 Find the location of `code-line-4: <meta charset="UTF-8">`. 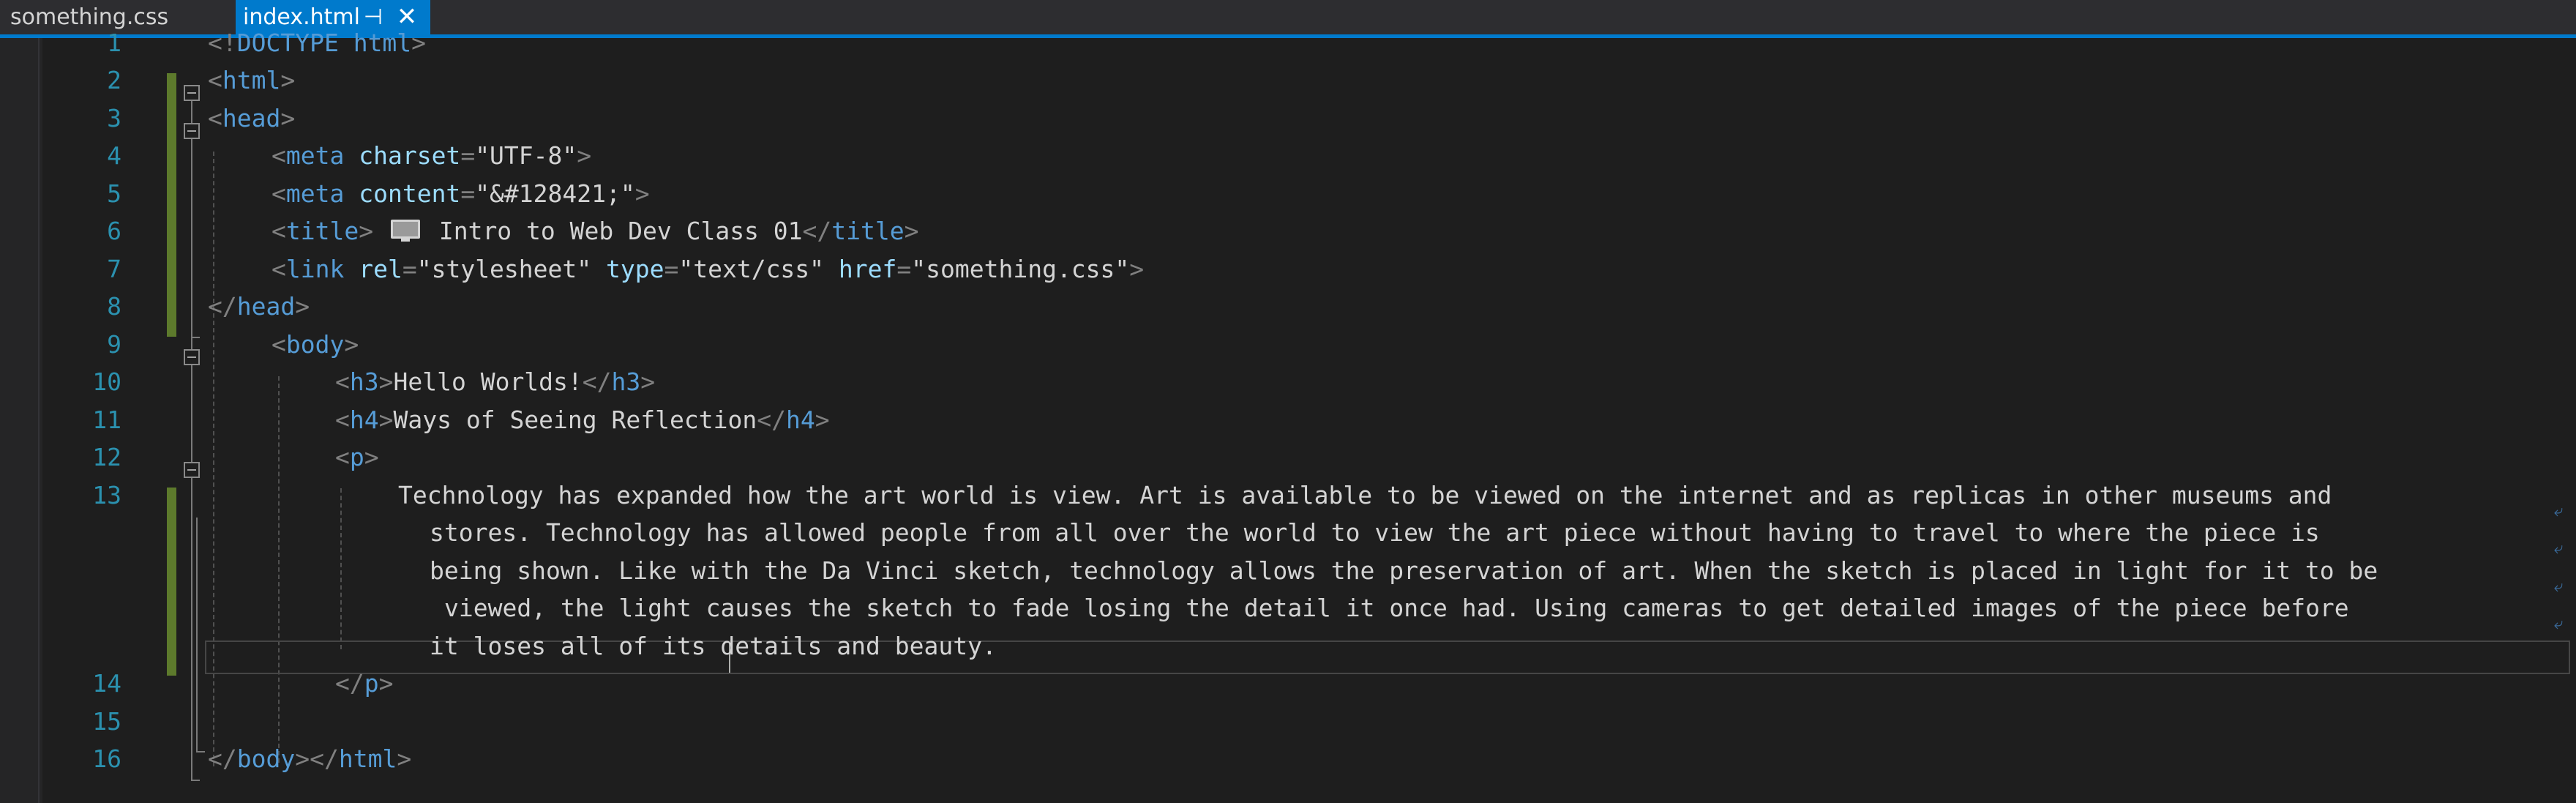

code-line-4: <meta charset="UTF-8"> is located at coordinates (431, 156).